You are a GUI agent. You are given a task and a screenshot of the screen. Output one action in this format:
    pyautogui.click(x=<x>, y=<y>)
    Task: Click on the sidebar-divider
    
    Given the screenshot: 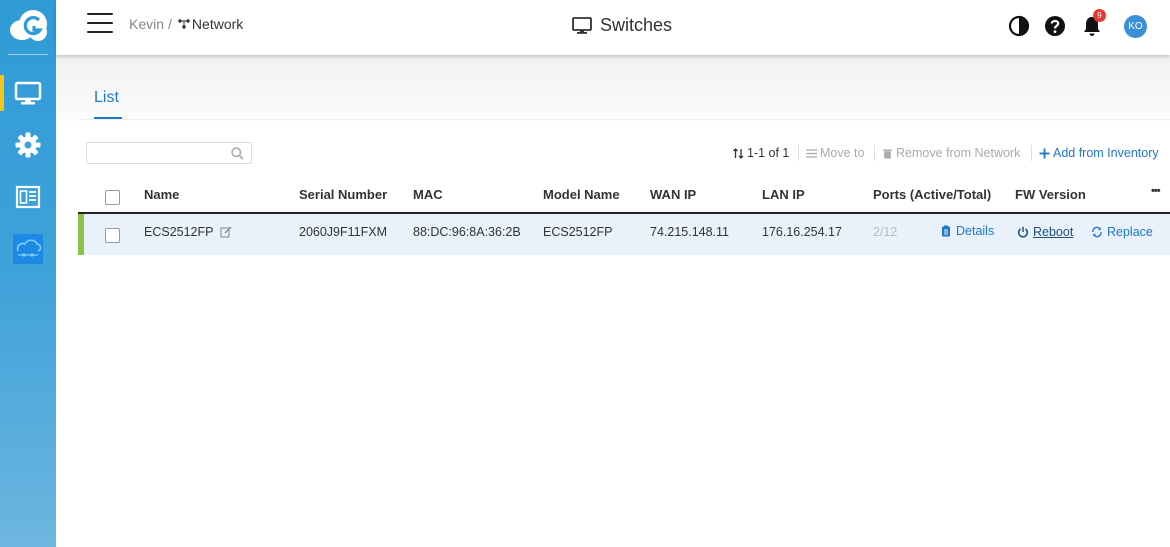 What is the action you would take?
    pyautogui.click(x=28, y=54)
    